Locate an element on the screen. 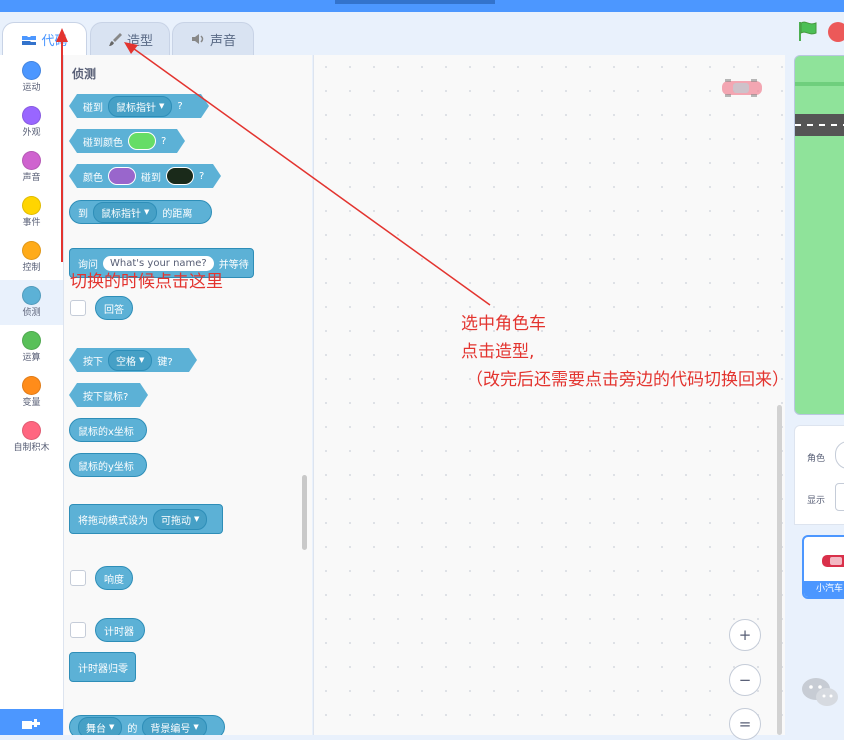  add-extension-button is located at coordinates (31, 722).